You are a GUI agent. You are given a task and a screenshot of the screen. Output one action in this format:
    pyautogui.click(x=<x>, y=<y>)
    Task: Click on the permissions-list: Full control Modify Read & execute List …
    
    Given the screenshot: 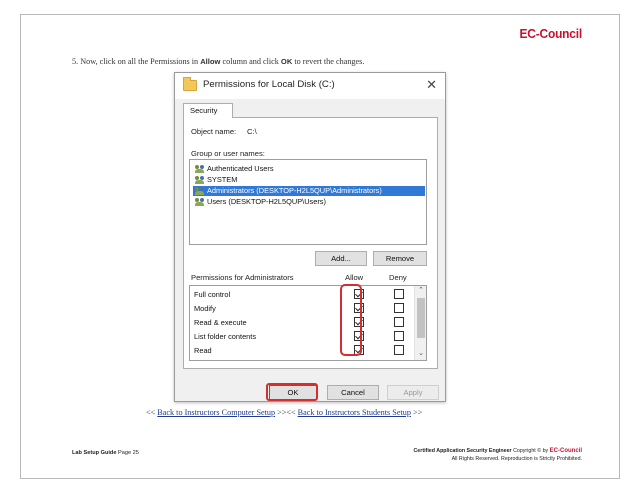 What is the action you would take?
    pyautogui.click(x=308, y=323)
    